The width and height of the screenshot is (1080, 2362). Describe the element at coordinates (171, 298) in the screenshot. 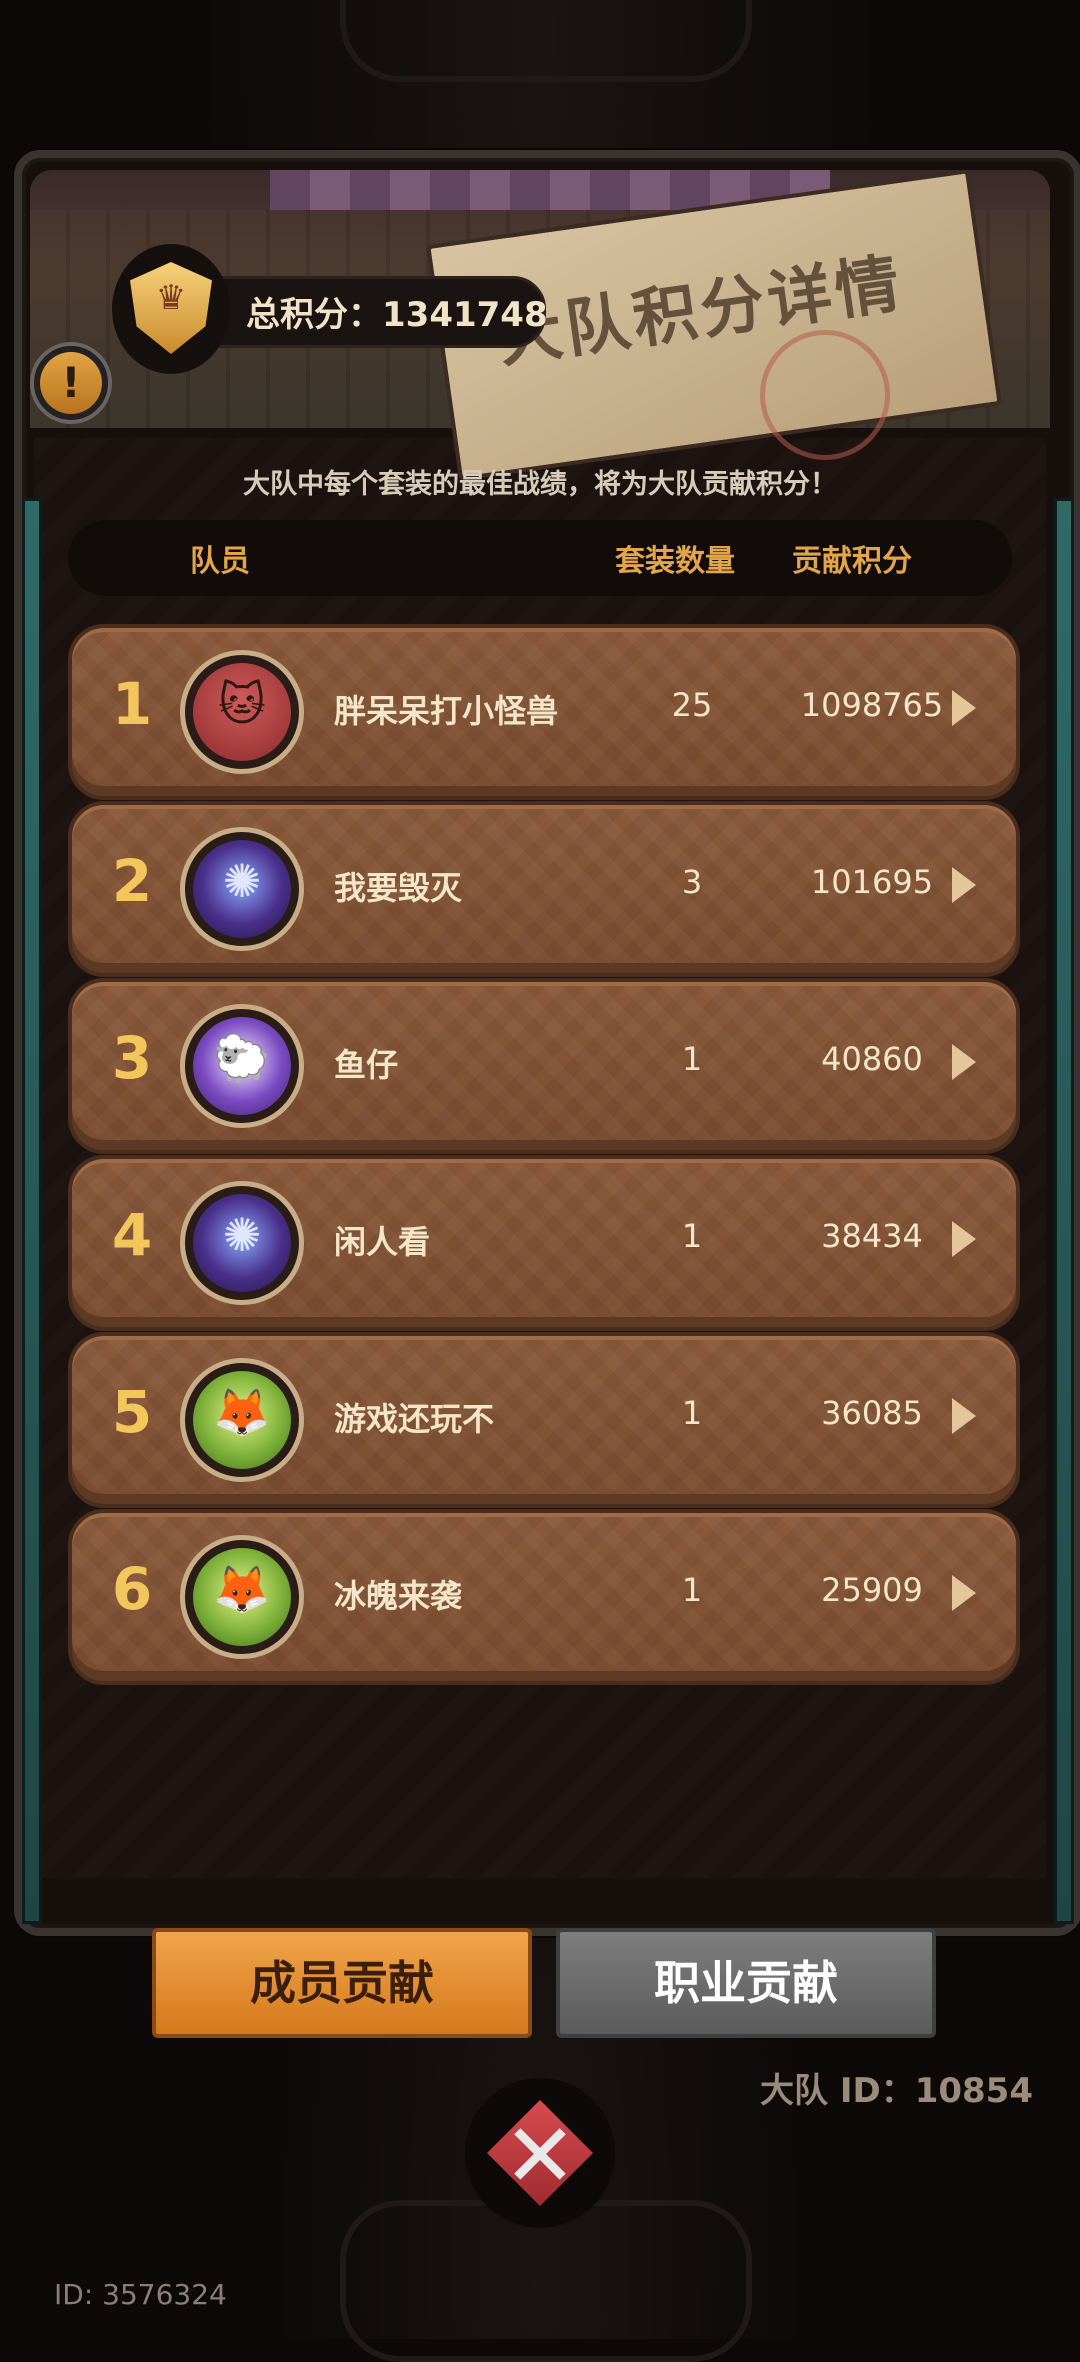

I see `crown-icon: ♛` at that location.